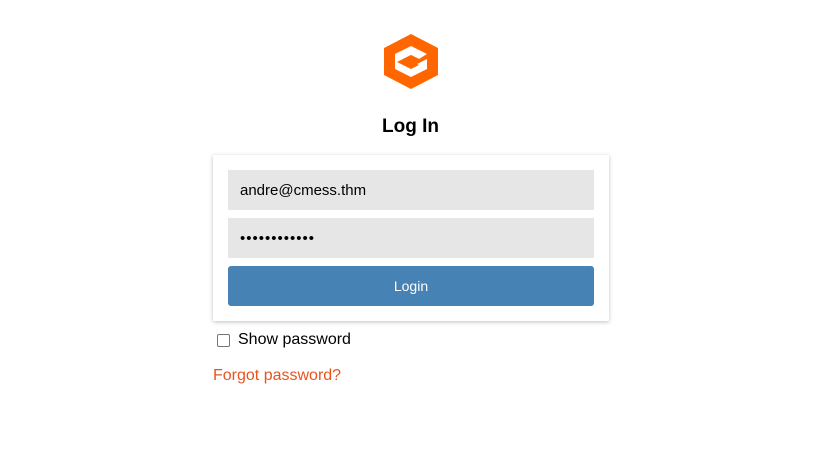  What do you see at coordinates (277, 376) in the screenshot?
I see `forgot-password-link: Forgot password?` at bounding box center [277, 376].